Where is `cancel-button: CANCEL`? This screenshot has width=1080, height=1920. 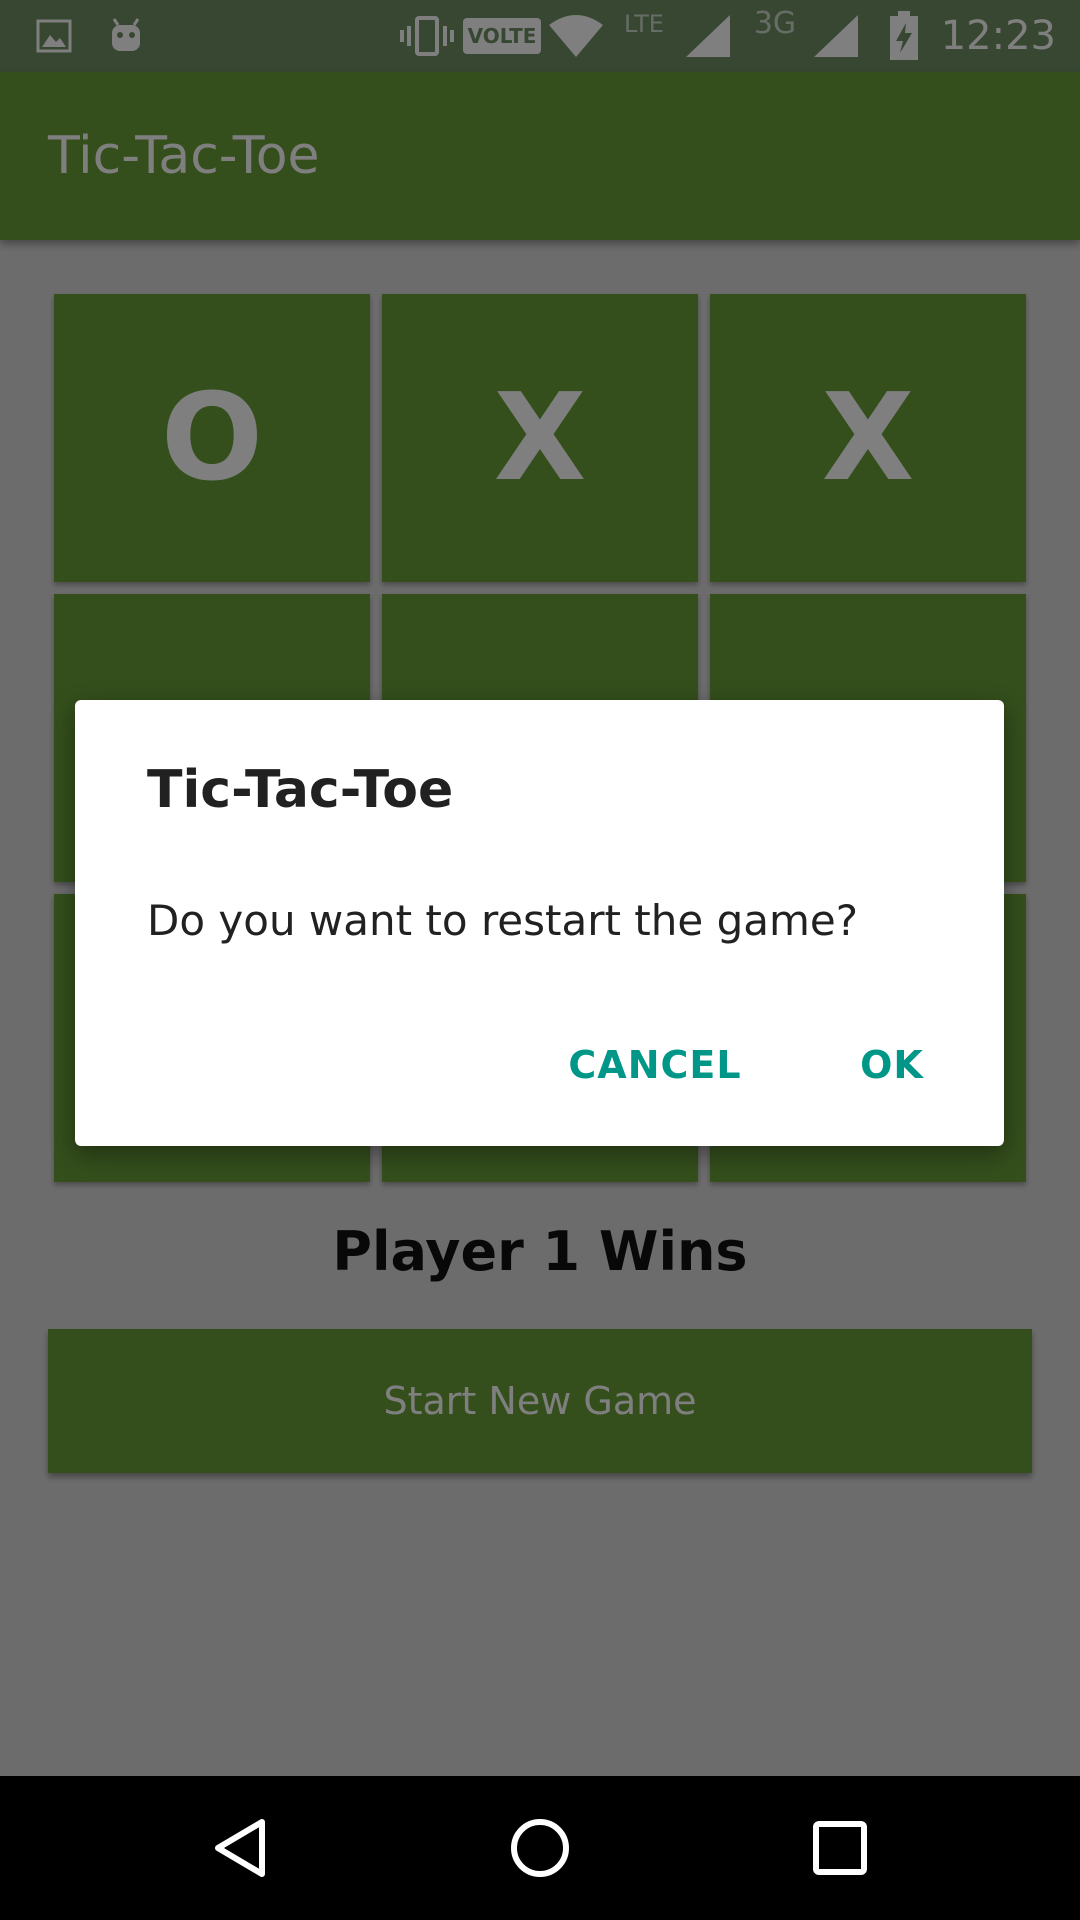
cancel-button: CANCEL is located at coordinates (655, 1065).